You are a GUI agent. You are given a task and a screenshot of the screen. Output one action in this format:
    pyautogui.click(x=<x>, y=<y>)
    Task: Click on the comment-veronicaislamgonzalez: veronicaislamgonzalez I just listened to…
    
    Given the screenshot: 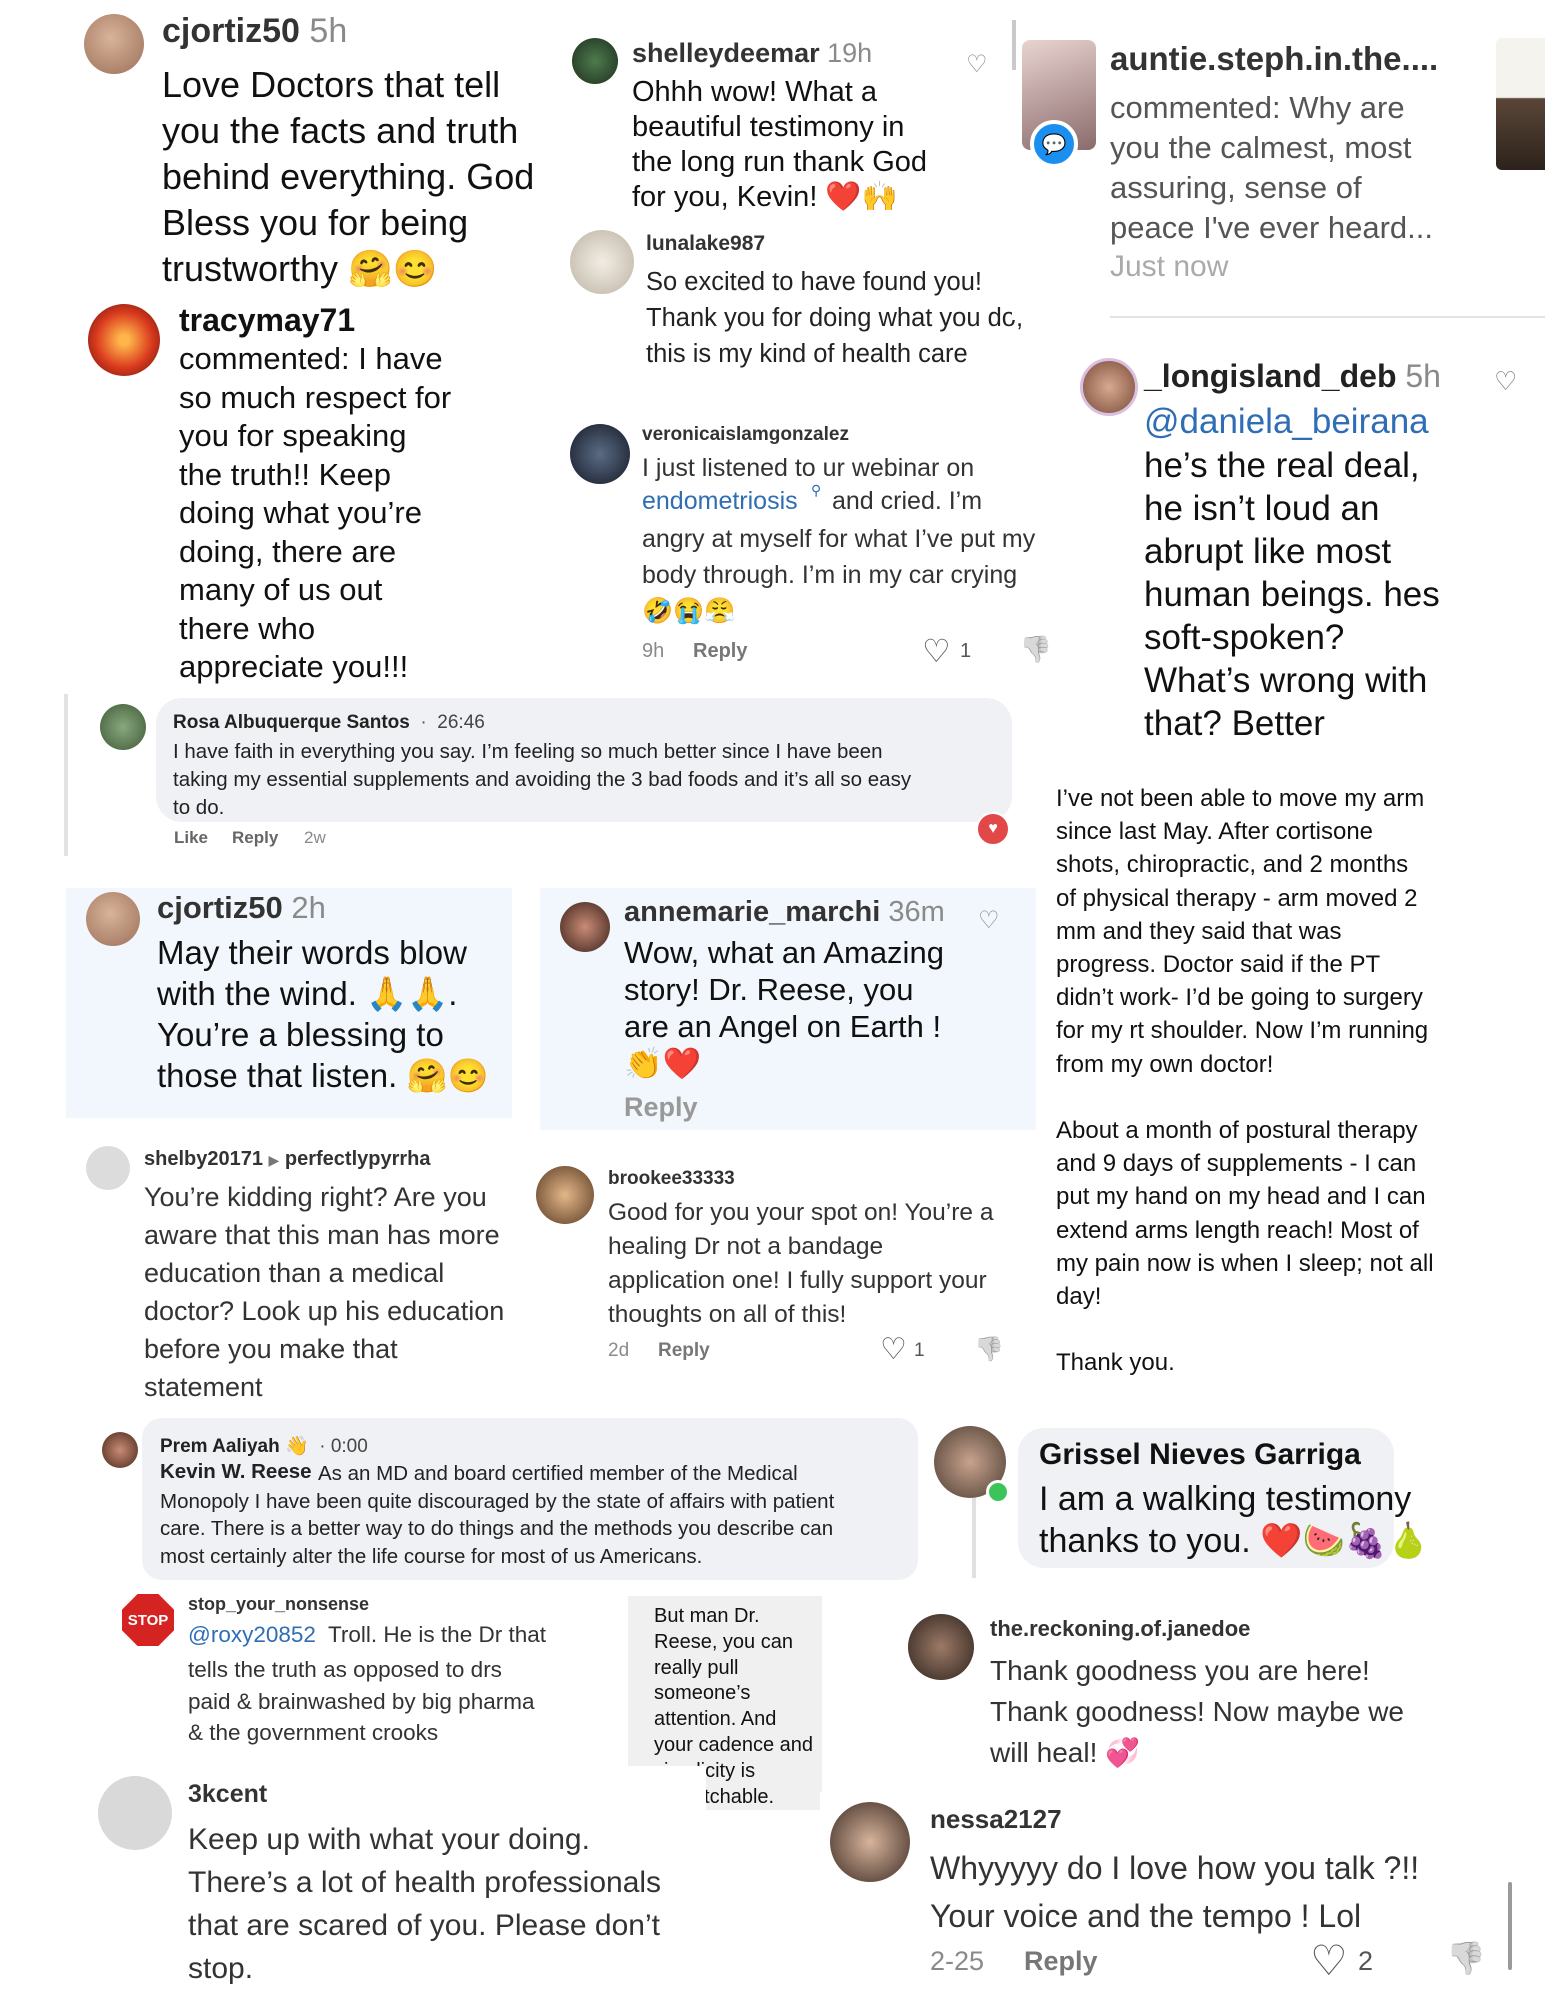 What is the action you would take?
    pyautogui.click(x=816, y=545)
    